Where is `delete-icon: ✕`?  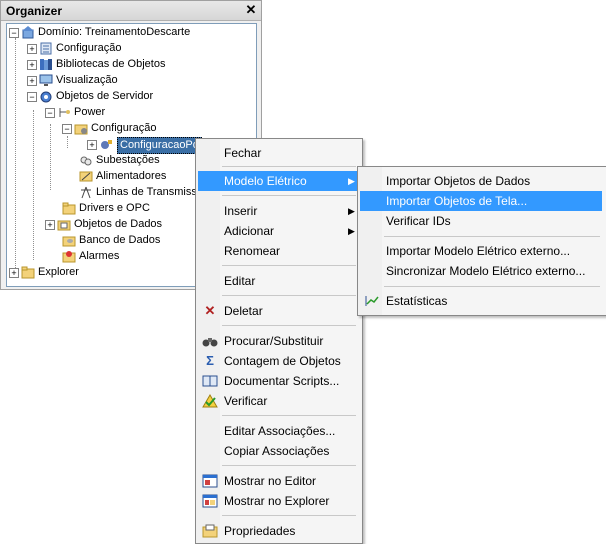 delete-icon: ✕ is located at coordinates (210, 310).